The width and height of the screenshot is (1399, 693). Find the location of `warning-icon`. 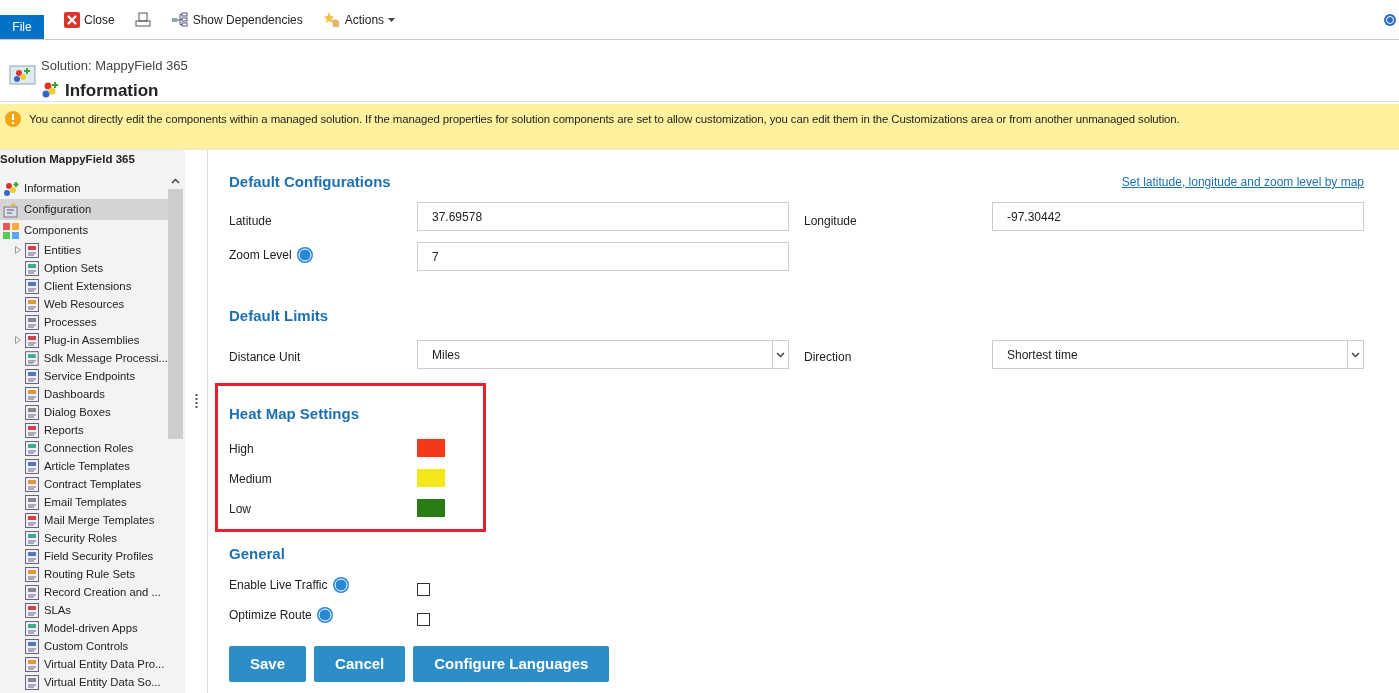

warning-icon is located at coordinates (13, 119).